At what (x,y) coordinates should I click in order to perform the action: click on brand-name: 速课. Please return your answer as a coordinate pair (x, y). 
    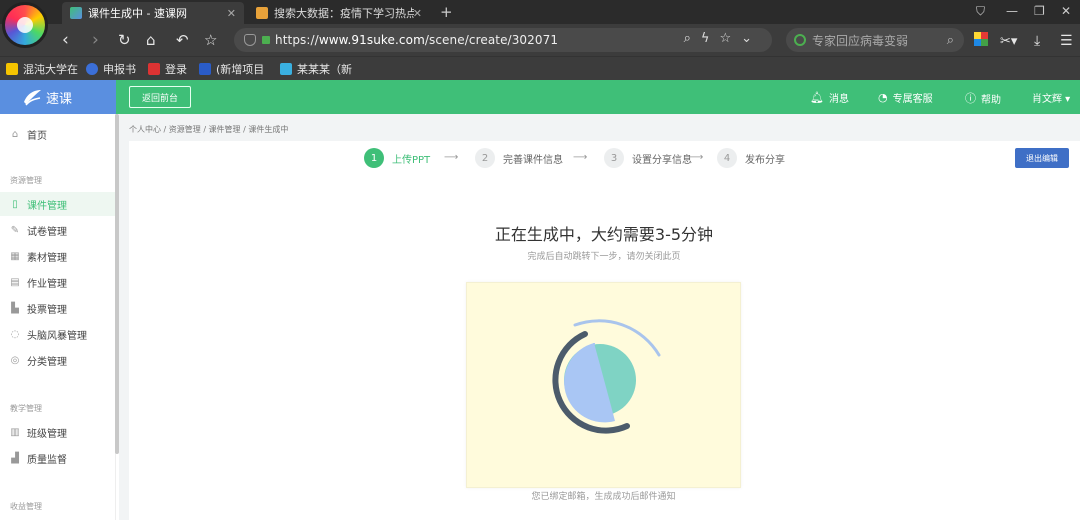
    Looking at the image, I should click on (59, 99).